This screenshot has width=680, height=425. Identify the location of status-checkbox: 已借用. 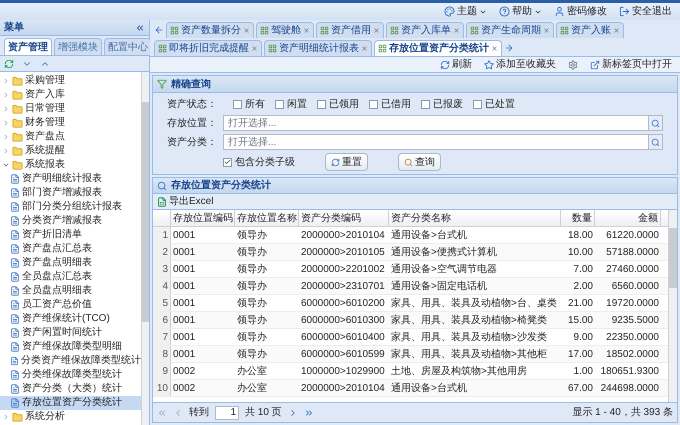
(390, 104).